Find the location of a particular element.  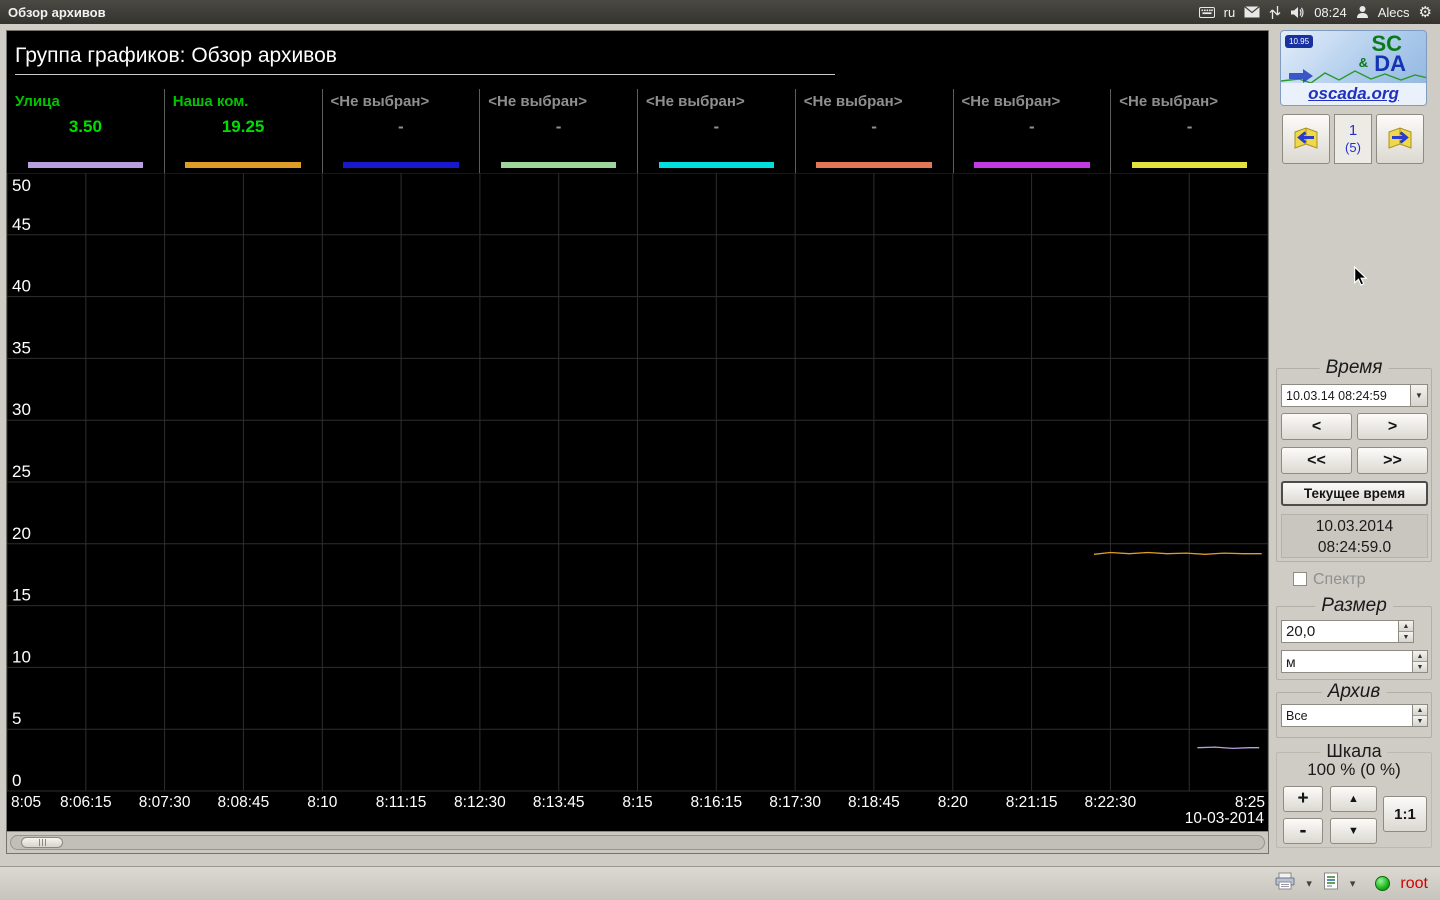

size-spin-down-icon: ▼ is located at coordinates (1406, 637).